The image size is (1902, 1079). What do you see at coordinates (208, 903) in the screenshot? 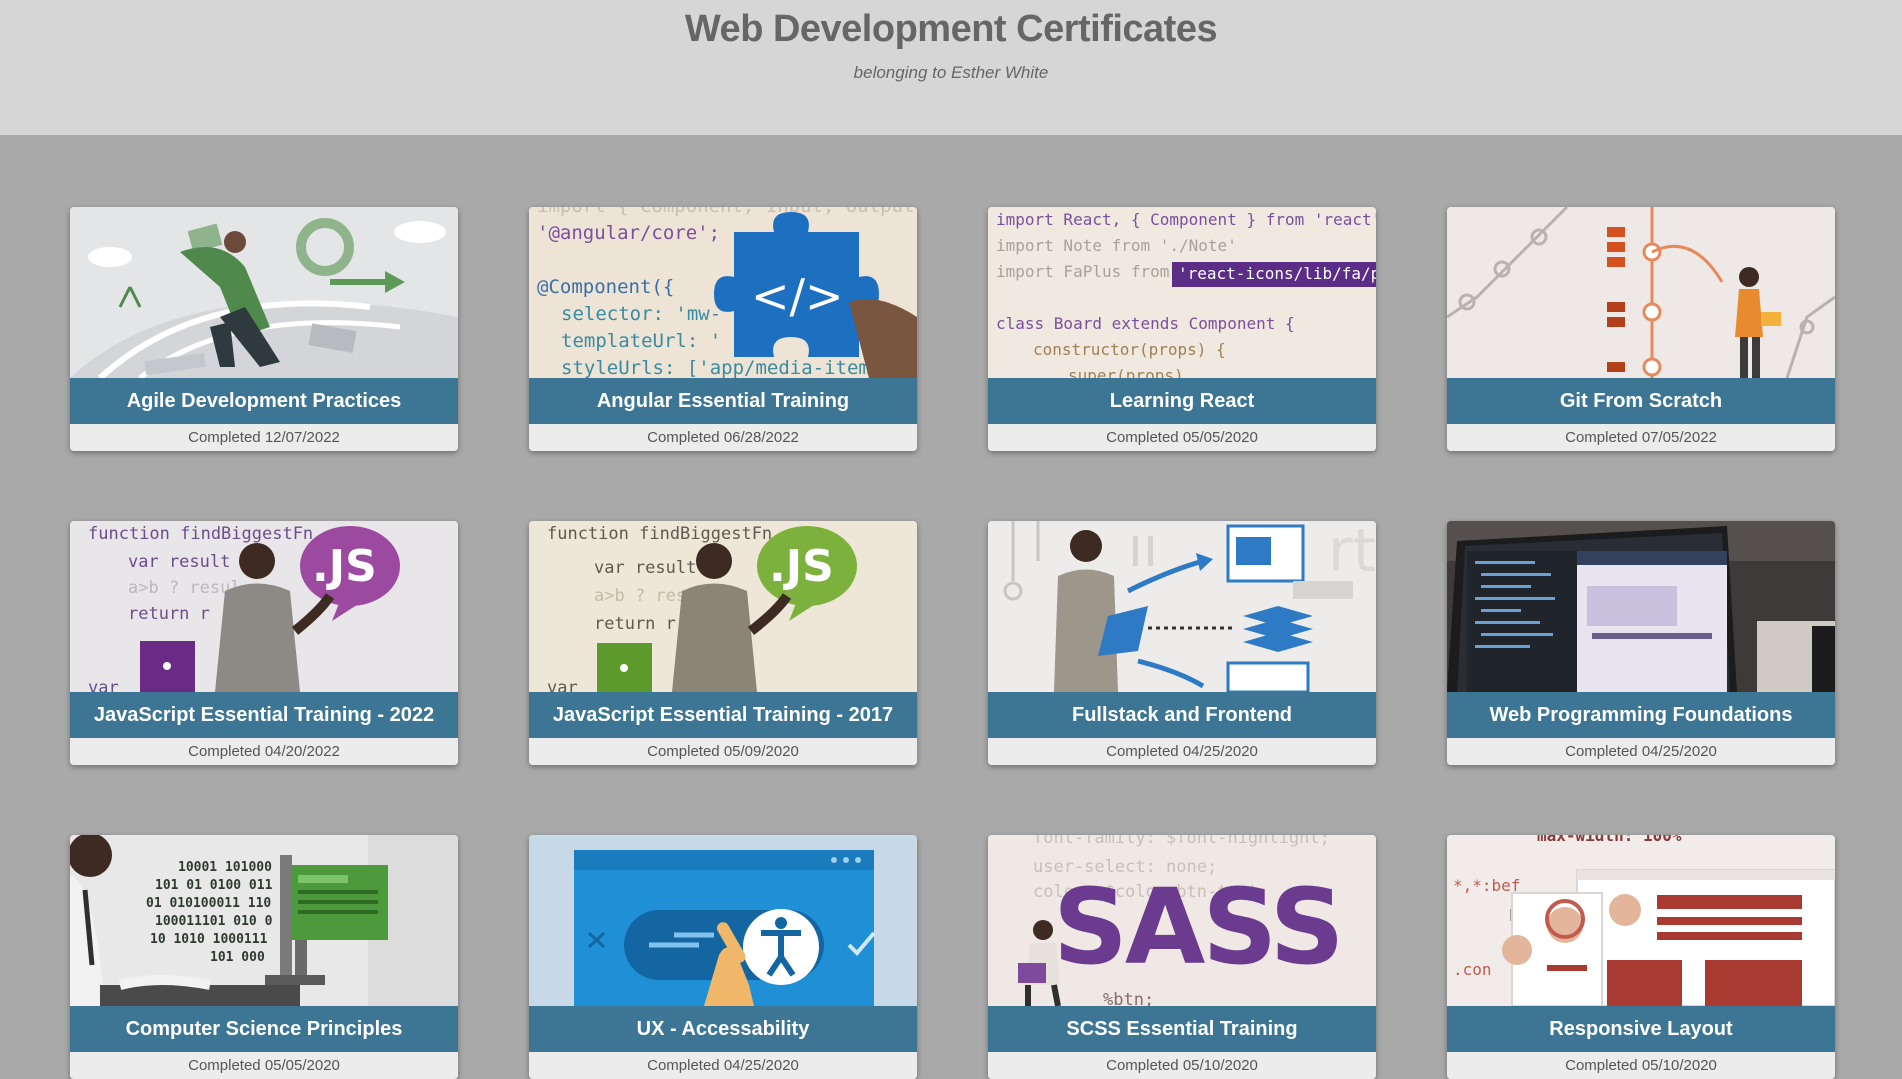
I see `code-line: 01 010100011 110` at bounding box center [208, 903].